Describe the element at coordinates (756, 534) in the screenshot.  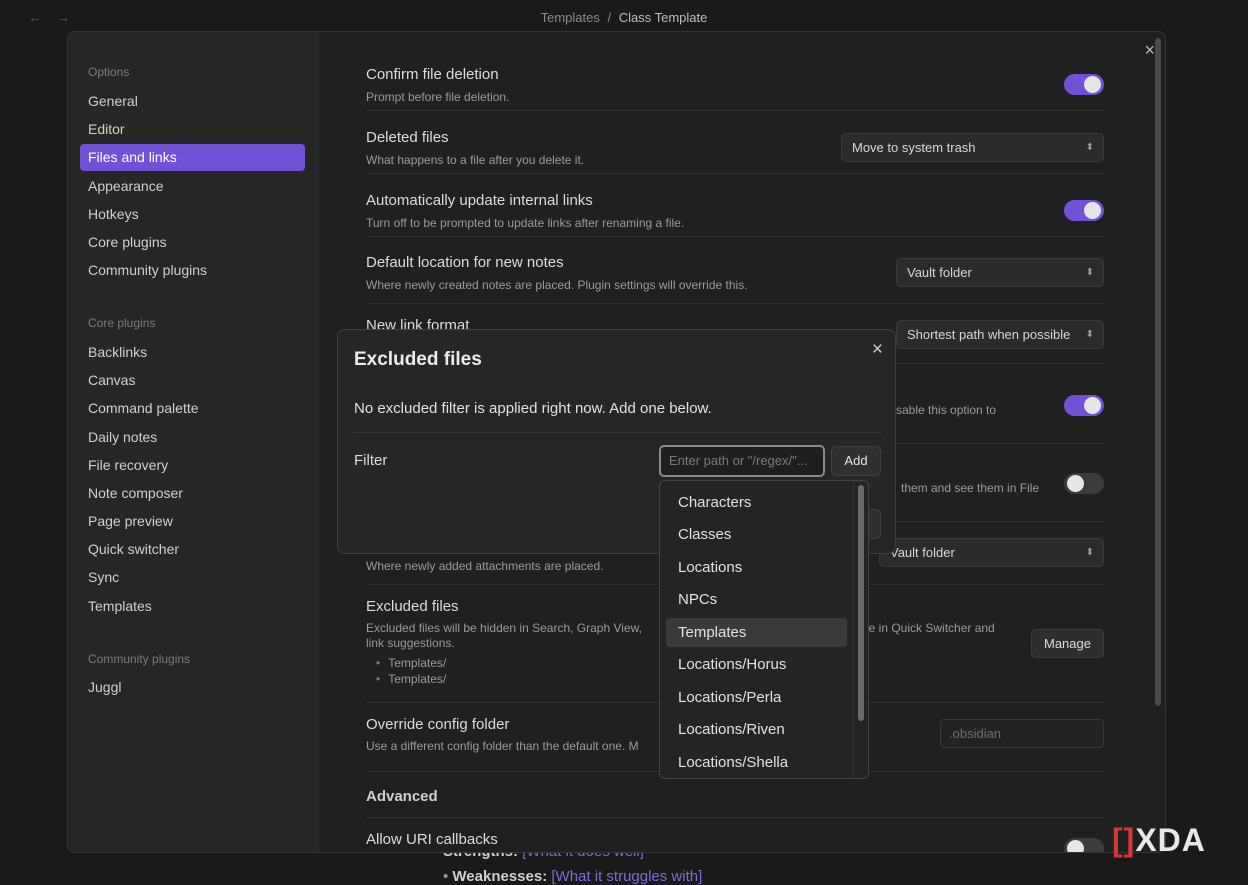
I see `suggestion-item: Classes` at that location.